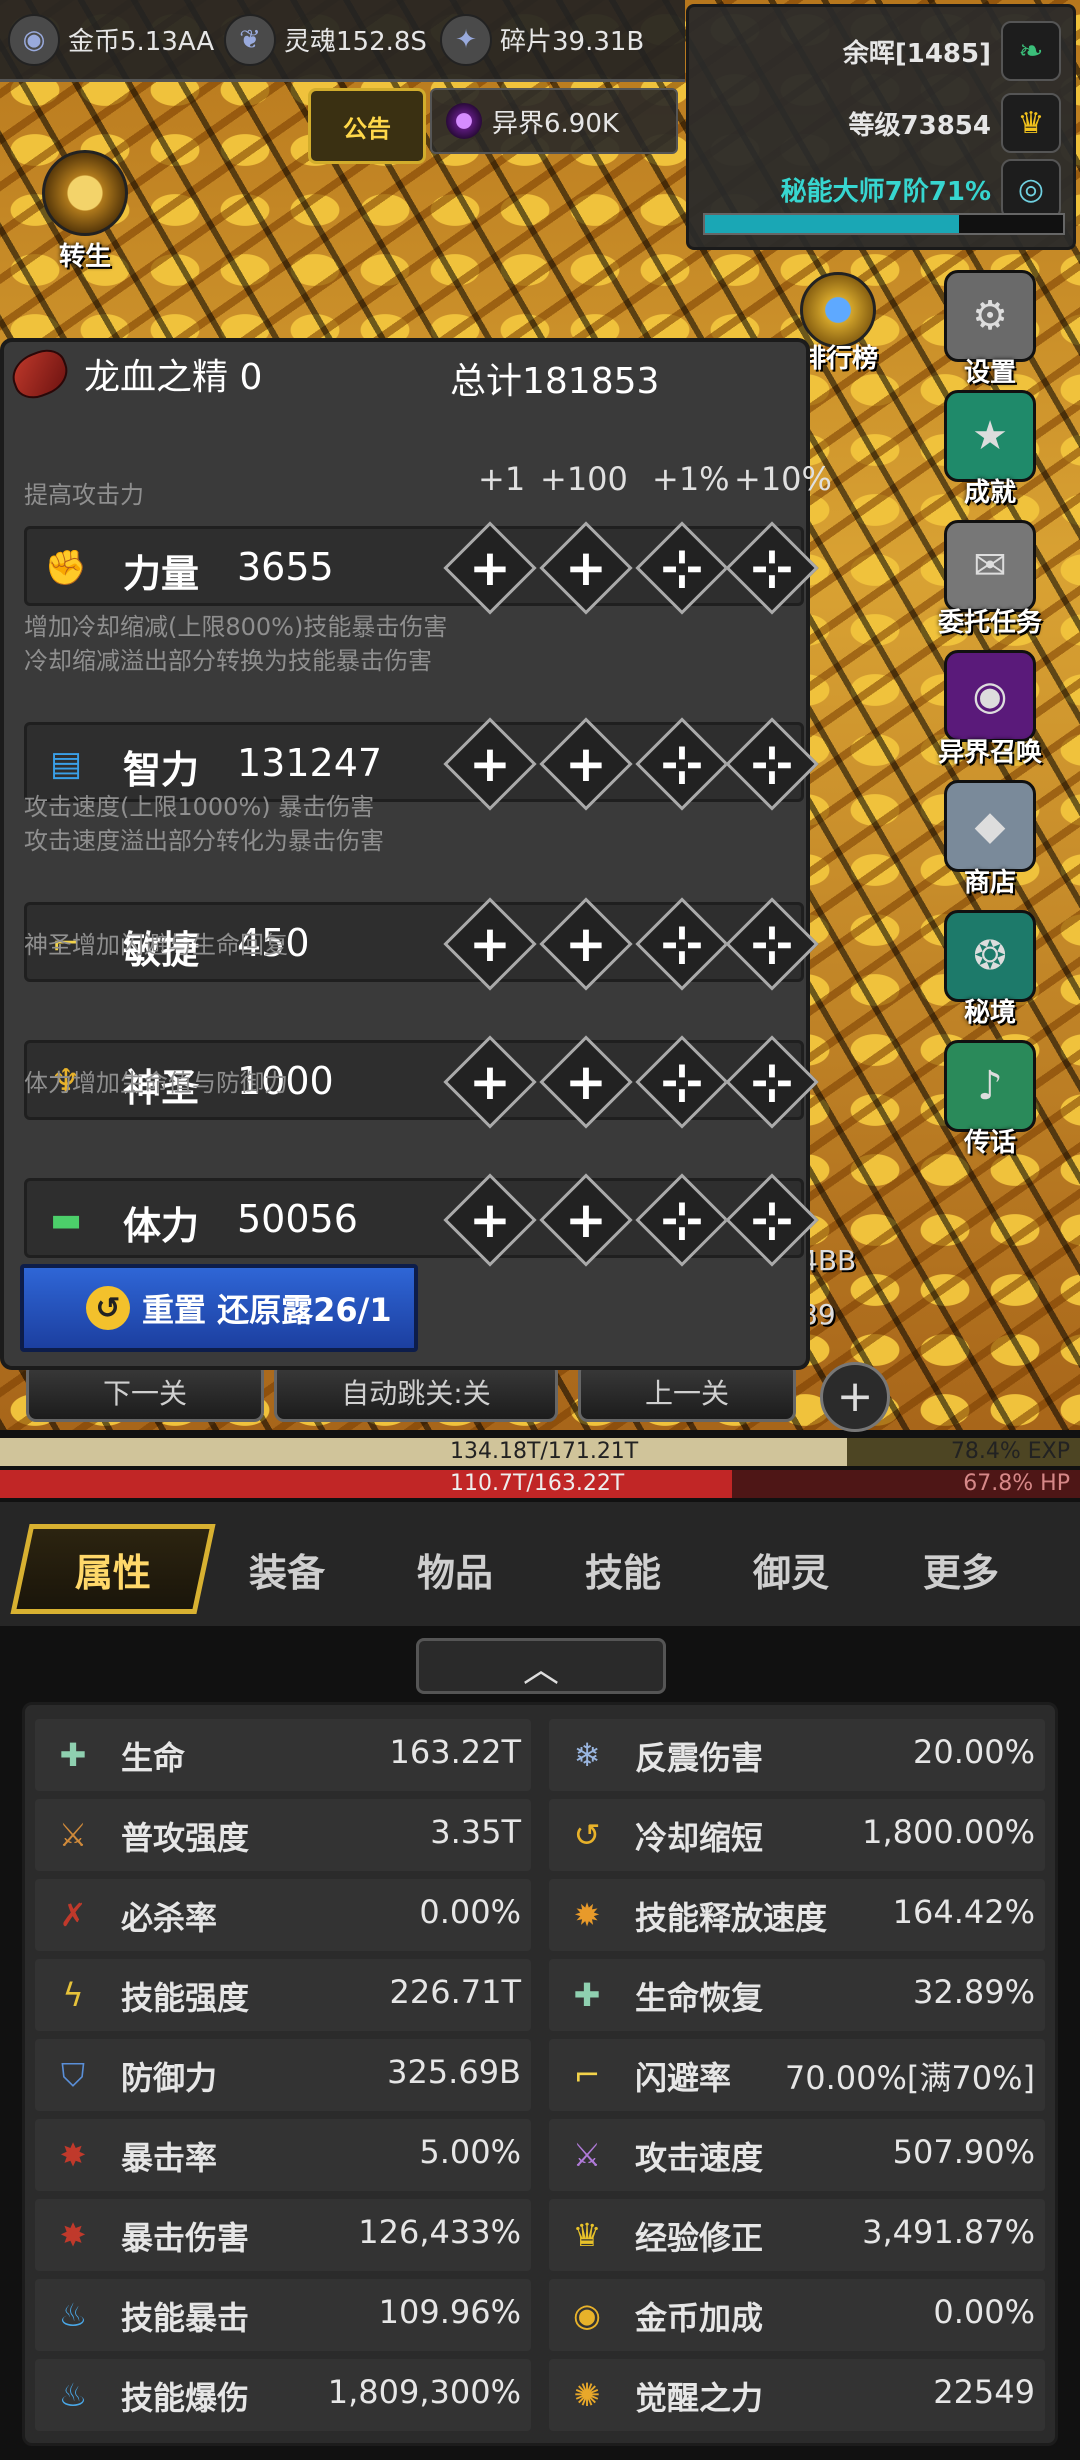  What do you see at coordinates (287, 1569) in the screenshot?
I see `tab-1: 装备` at bounding box center [287, 1569].